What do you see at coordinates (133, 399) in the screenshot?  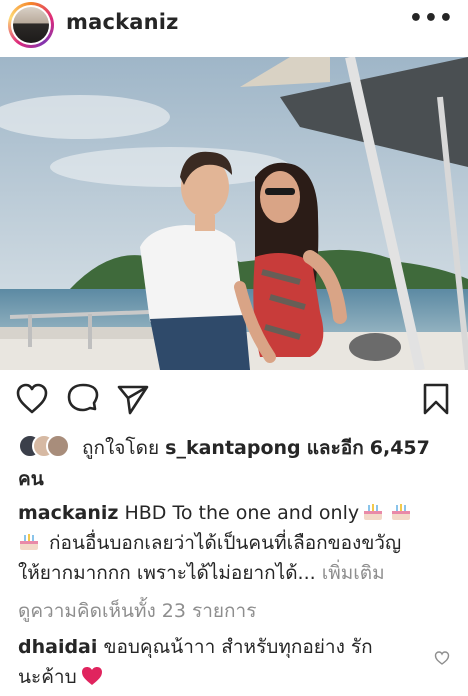 I see `paper-plane-icon` at bounding box center [133, 399].